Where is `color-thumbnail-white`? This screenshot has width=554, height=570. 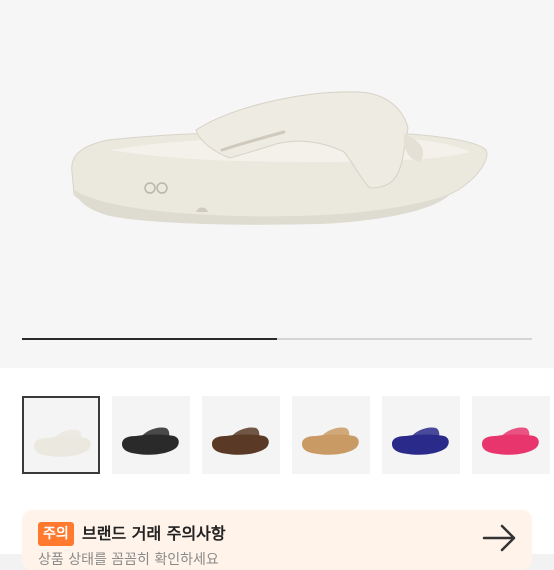
color-thumbnail-white is located at coordinates (61, 435).